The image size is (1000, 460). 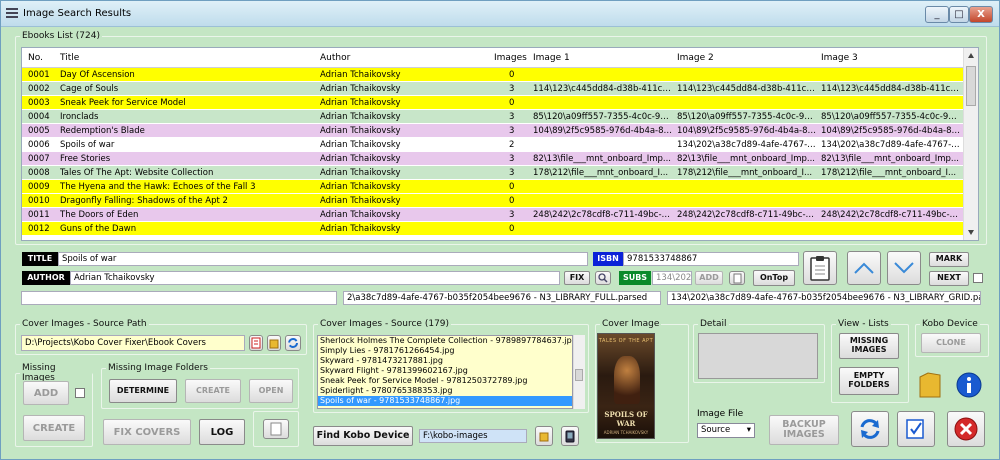 What do you see at coordinates (143, 391) in the screenshot?
I see `determine-button: DETERMINE` at bounding box center [143, 391].